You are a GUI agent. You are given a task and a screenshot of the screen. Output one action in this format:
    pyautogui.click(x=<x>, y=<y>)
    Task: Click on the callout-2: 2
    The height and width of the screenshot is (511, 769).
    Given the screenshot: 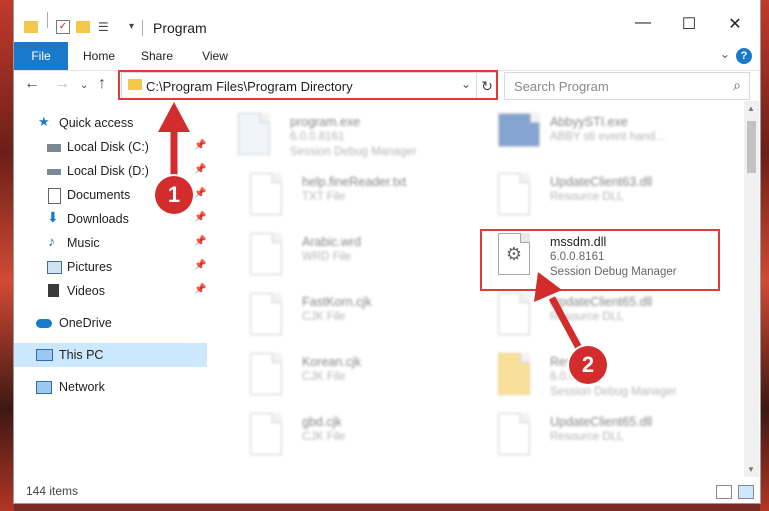 What is the action you would take?
    pyautogui.click(x=588, y=365)
    